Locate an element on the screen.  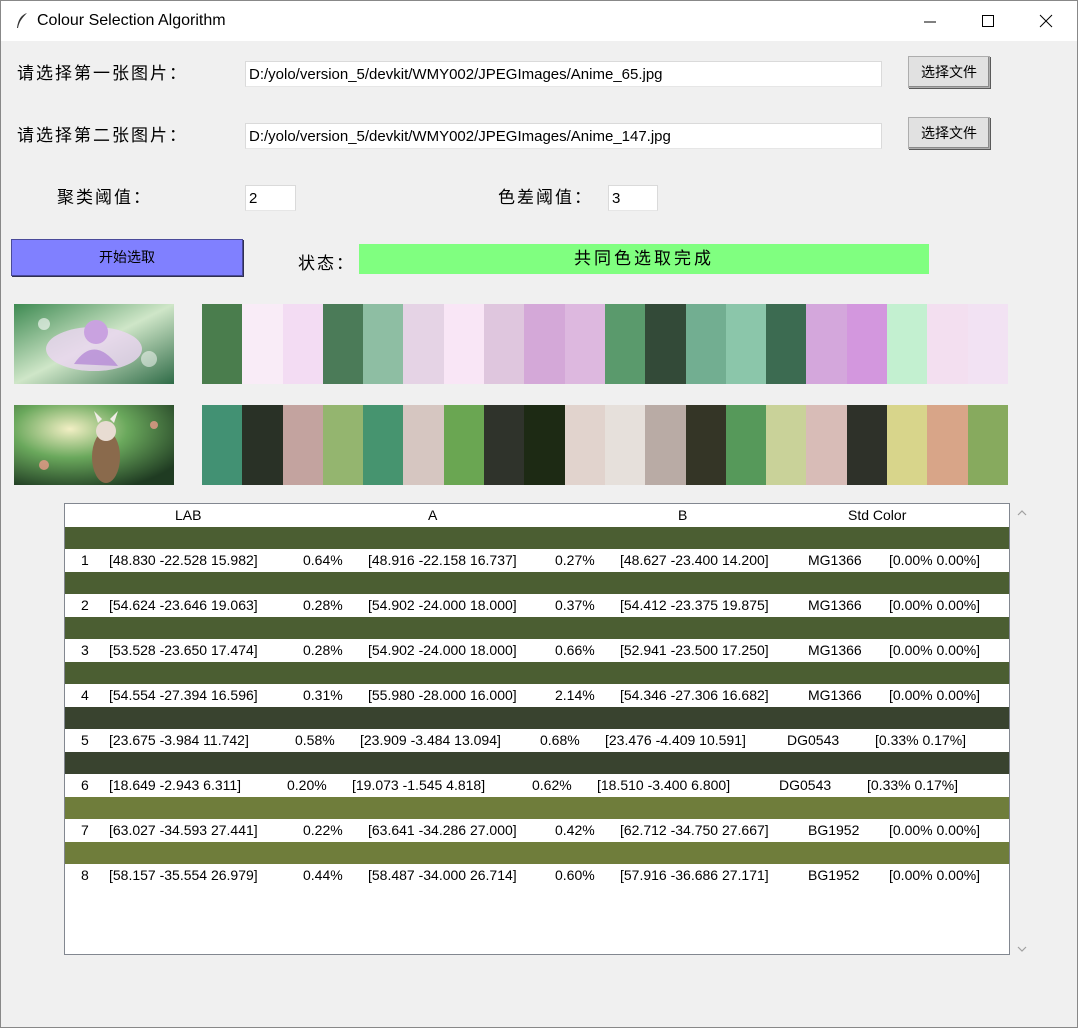
percent-b-cell: 0.60% is located at coordinates (575, 875).